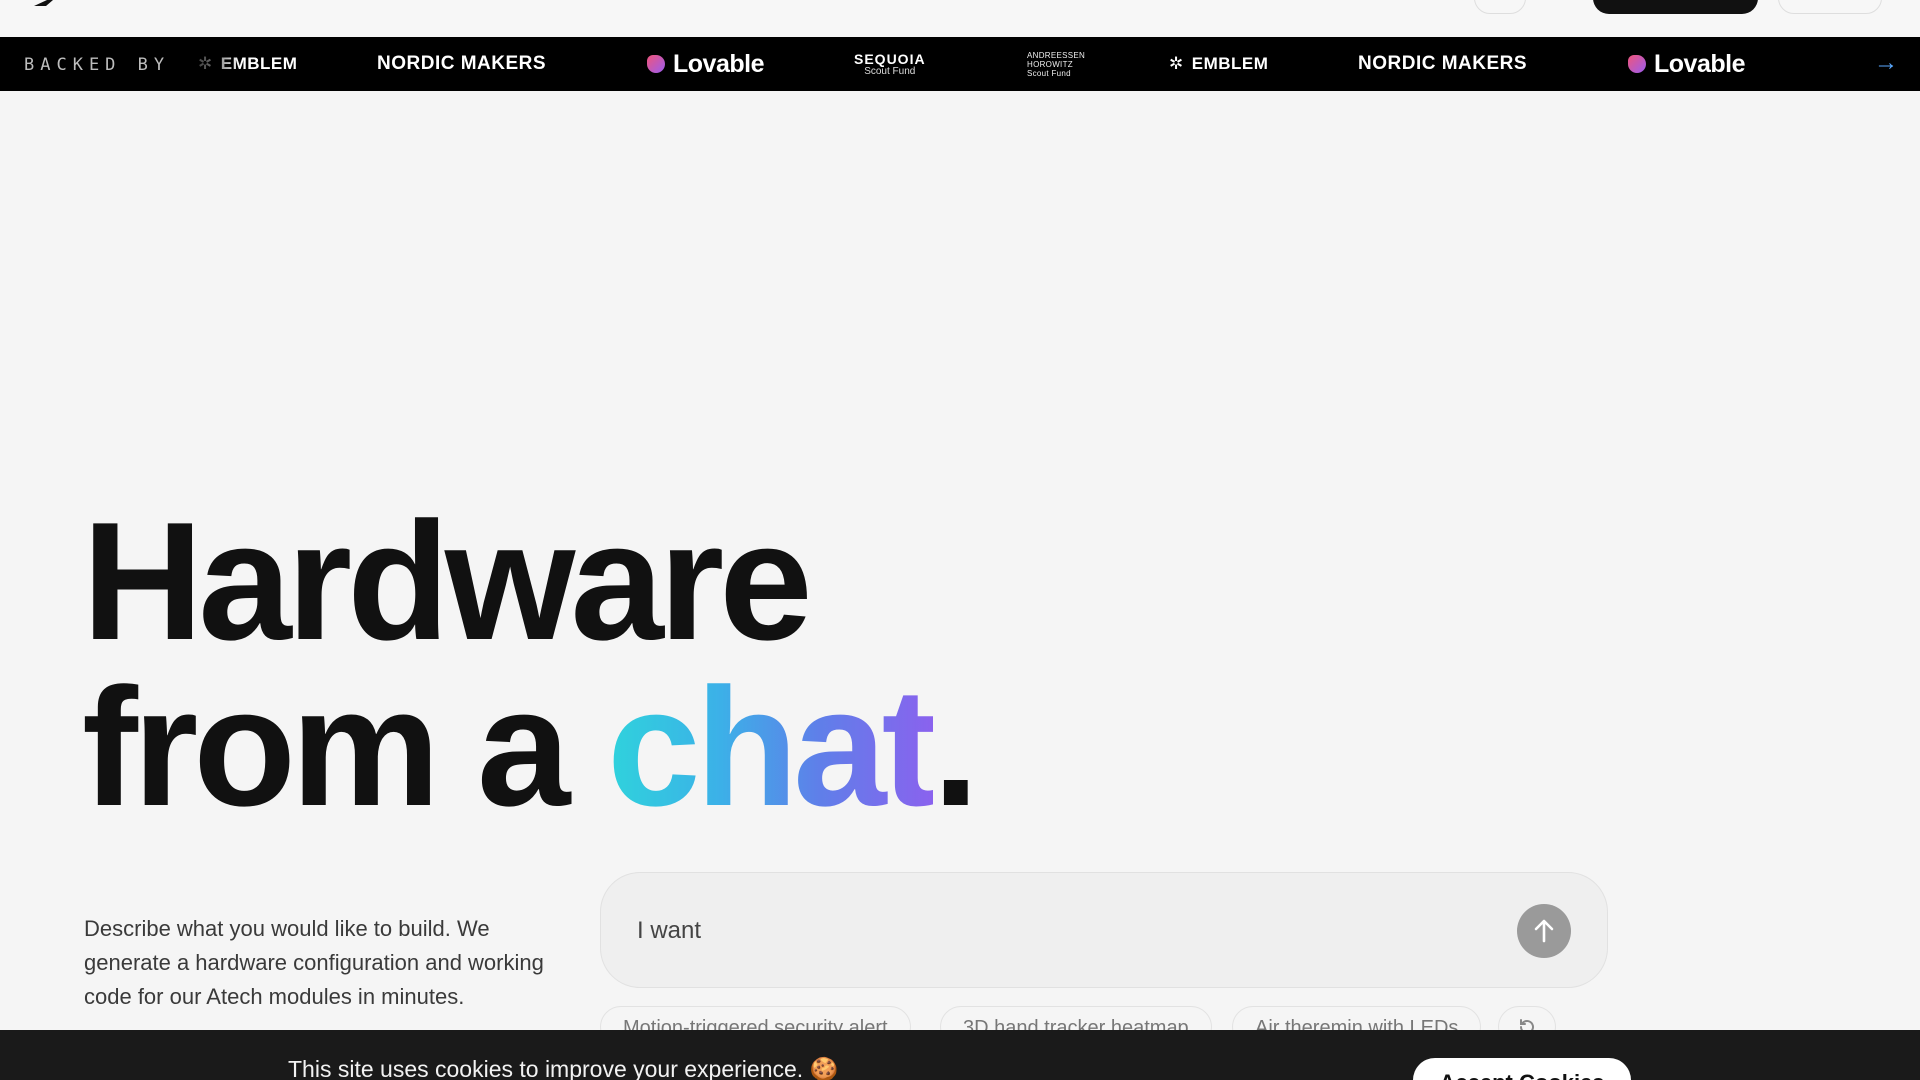 The width and height of the screenshot is (1920, 1080). Describe the element at coordinates (1522, 1069) in the screenshot. I see `accept-cookies-button: Accept Cookies` at that location.